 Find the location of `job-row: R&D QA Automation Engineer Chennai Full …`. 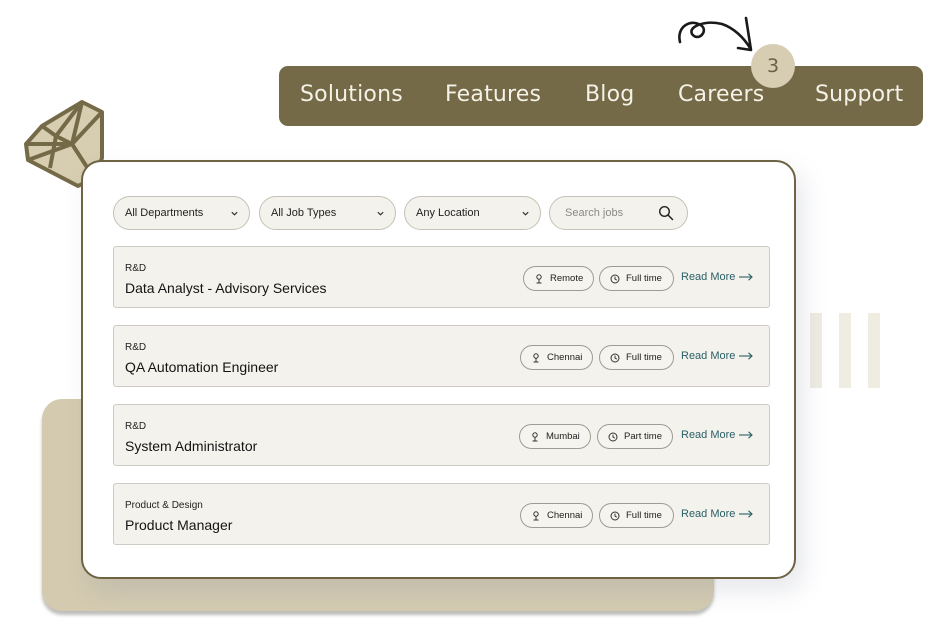

job-row: R&D QA Automation Engineer Chennai Full … is located at coordinates (441, 356).